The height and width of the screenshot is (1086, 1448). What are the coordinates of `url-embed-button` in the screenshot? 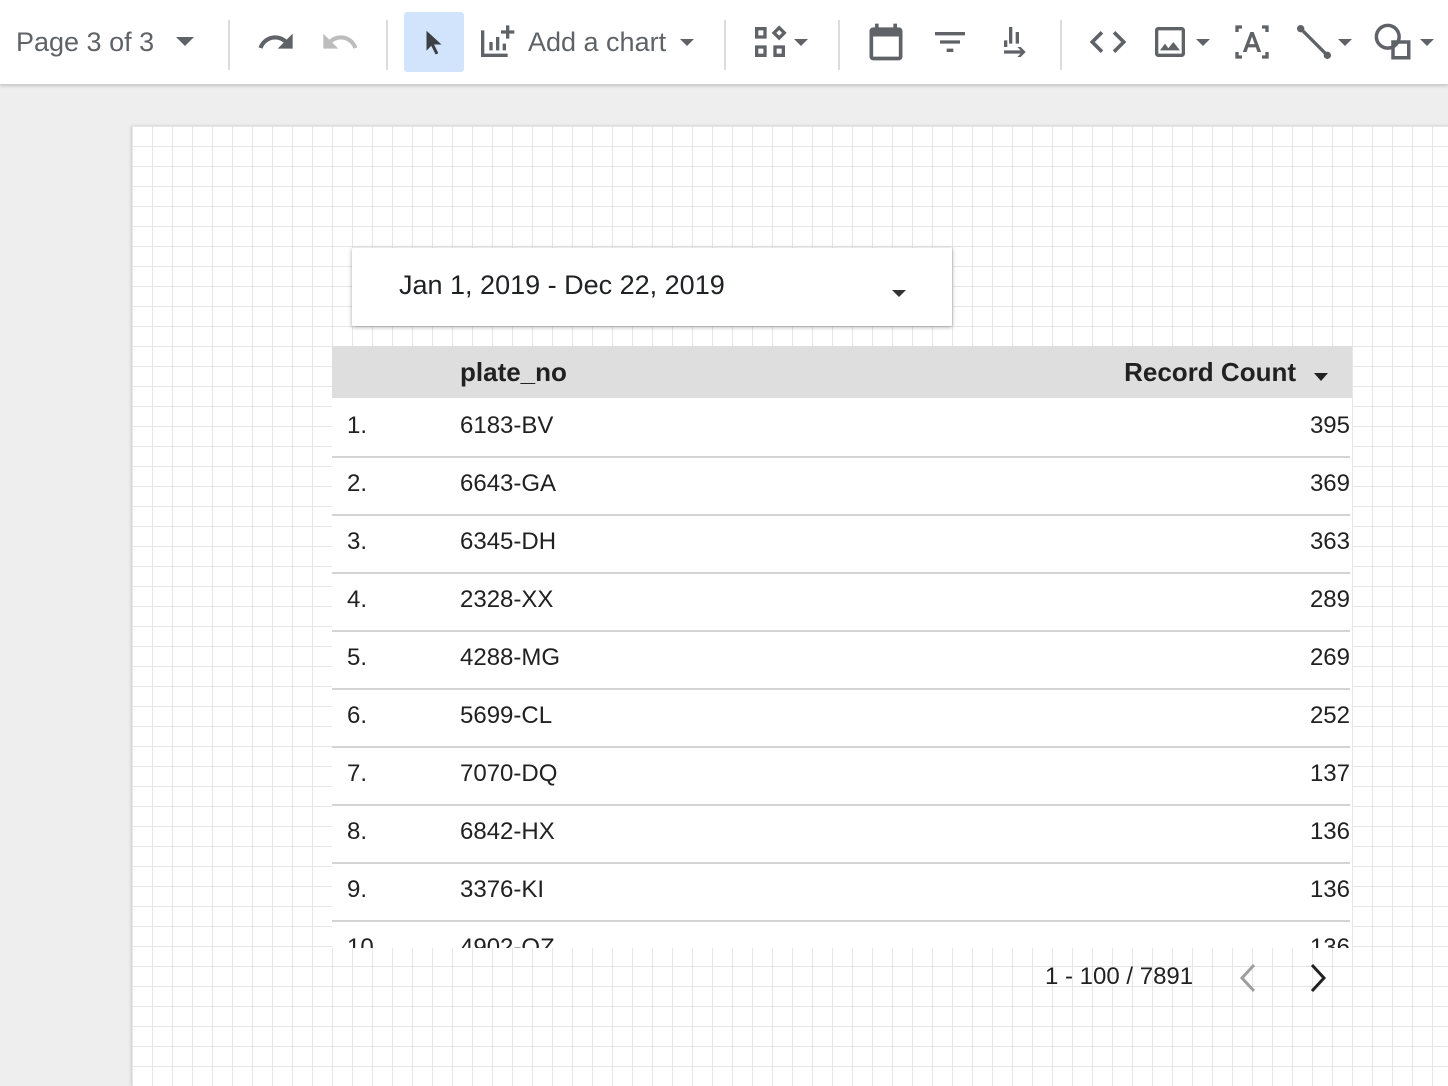 It's located at (1108, 42).